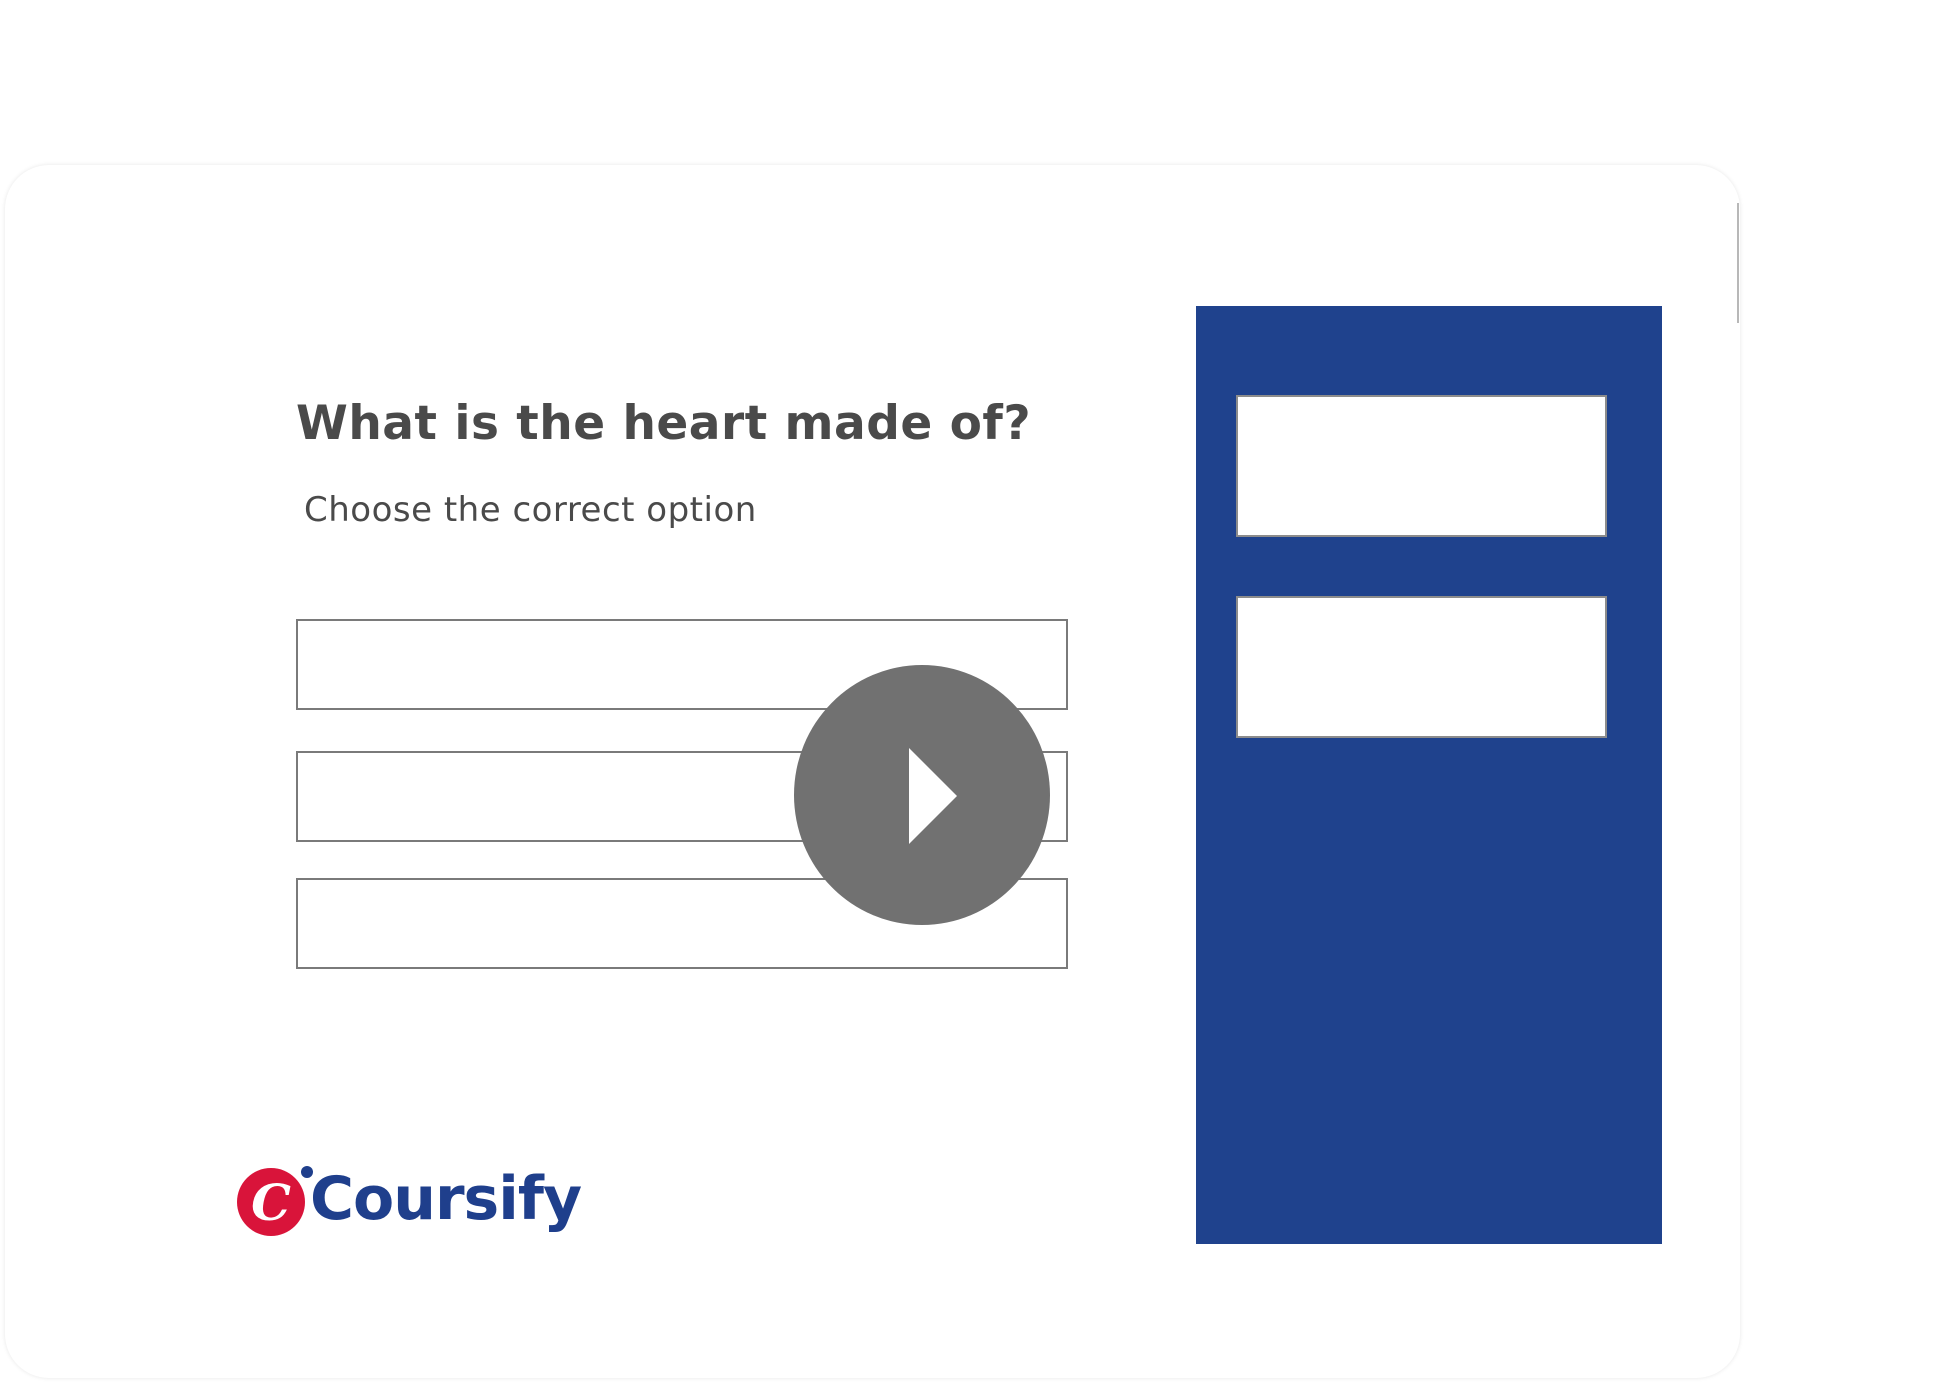  I want to click on play-icon, so click(933, 796).